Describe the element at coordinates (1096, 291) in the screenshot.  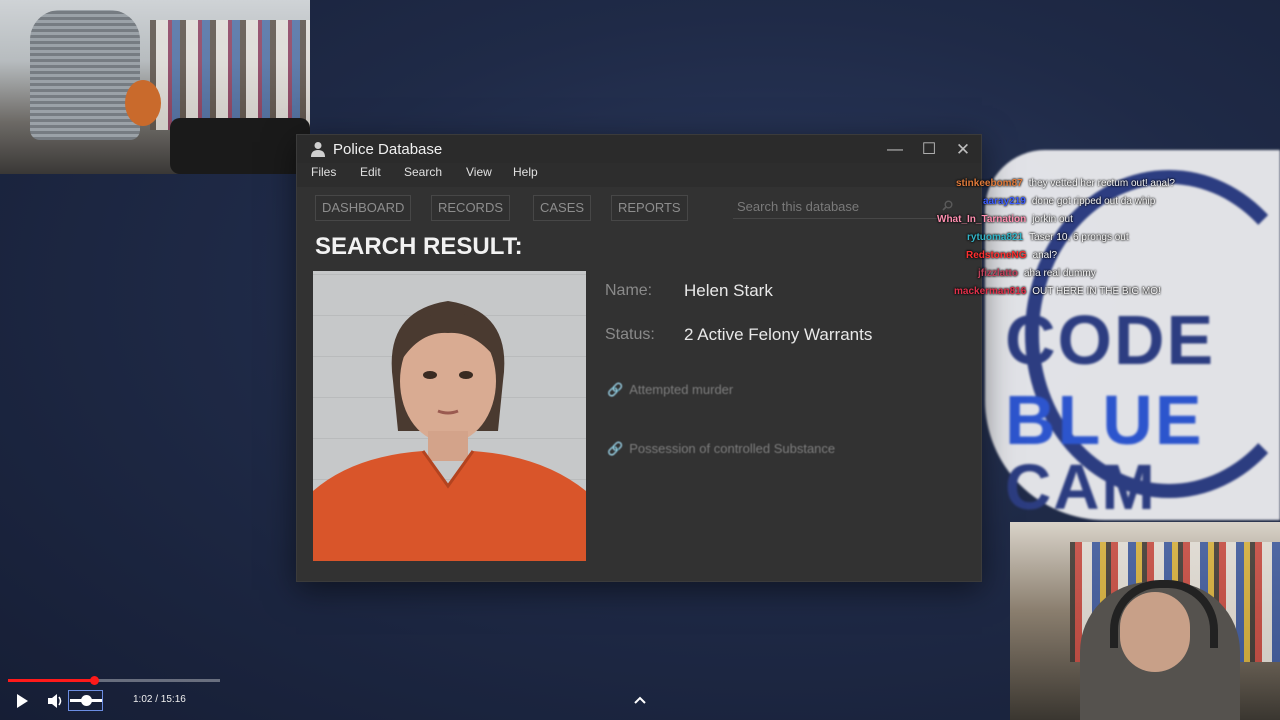
I see `chat-text: OUT HERE IN THE BIG MO!` at that location.